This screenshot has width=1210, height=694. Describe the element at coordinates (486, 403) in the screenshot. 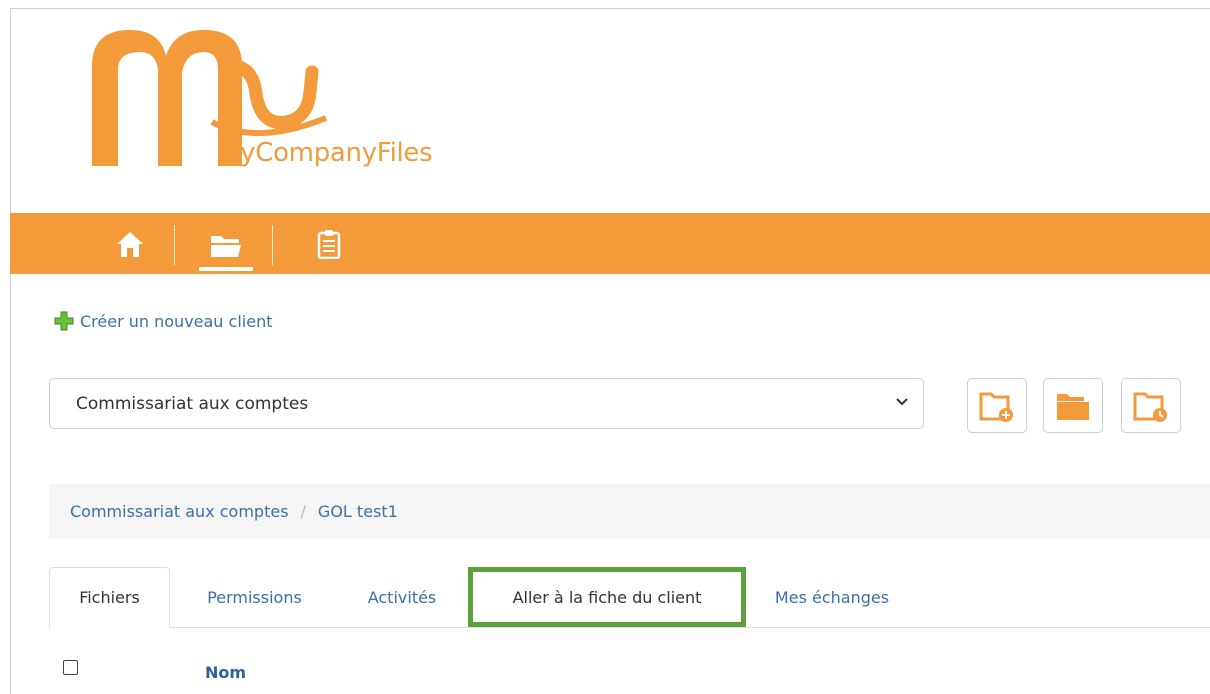

I see `mission-select: Commissariat aux comptes` at that location.